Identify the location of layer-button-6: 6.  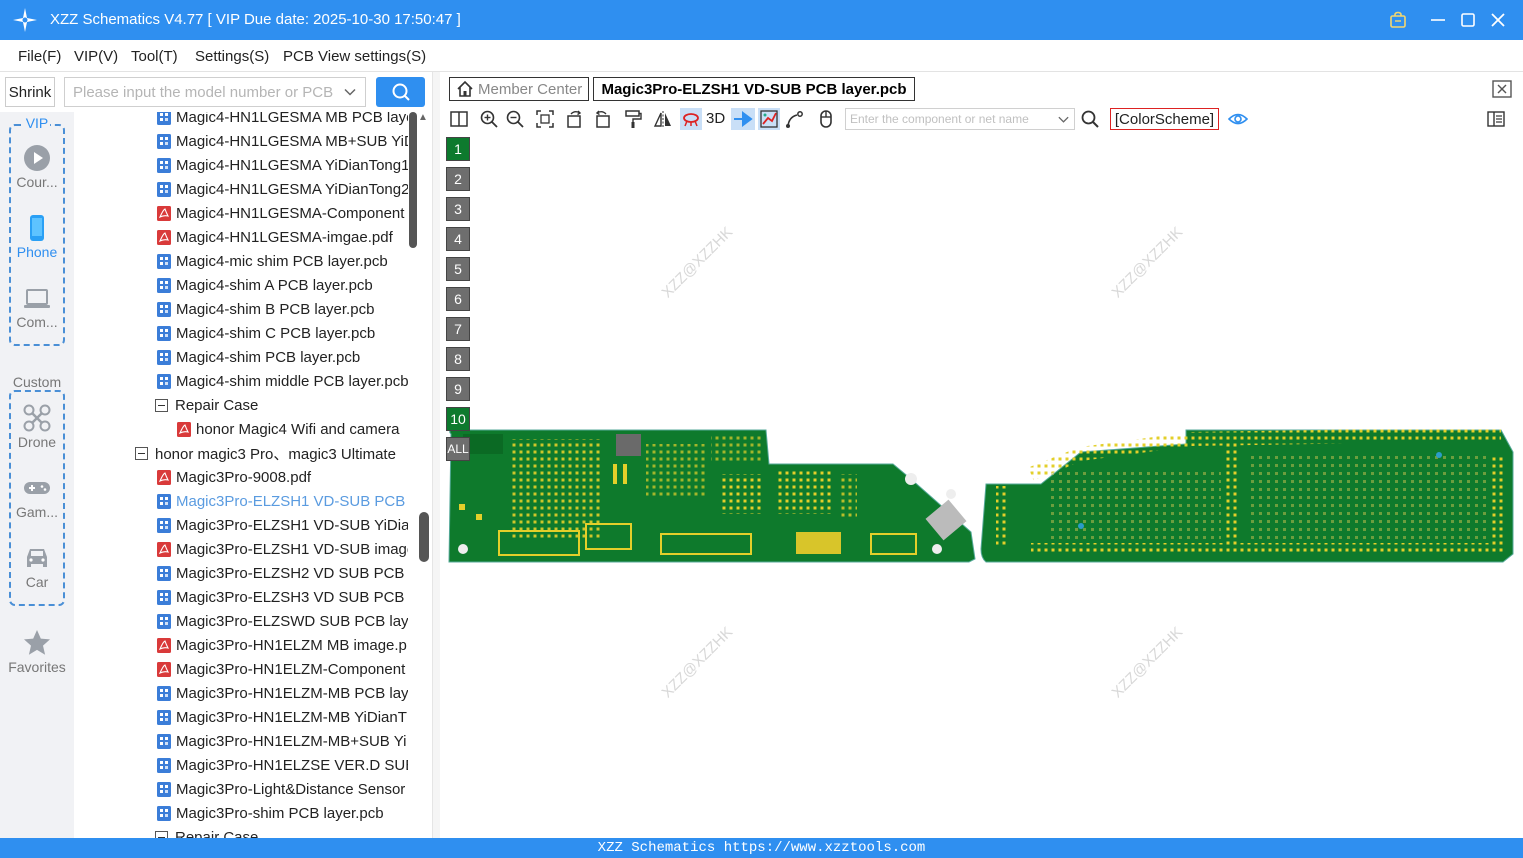
(458, 299).